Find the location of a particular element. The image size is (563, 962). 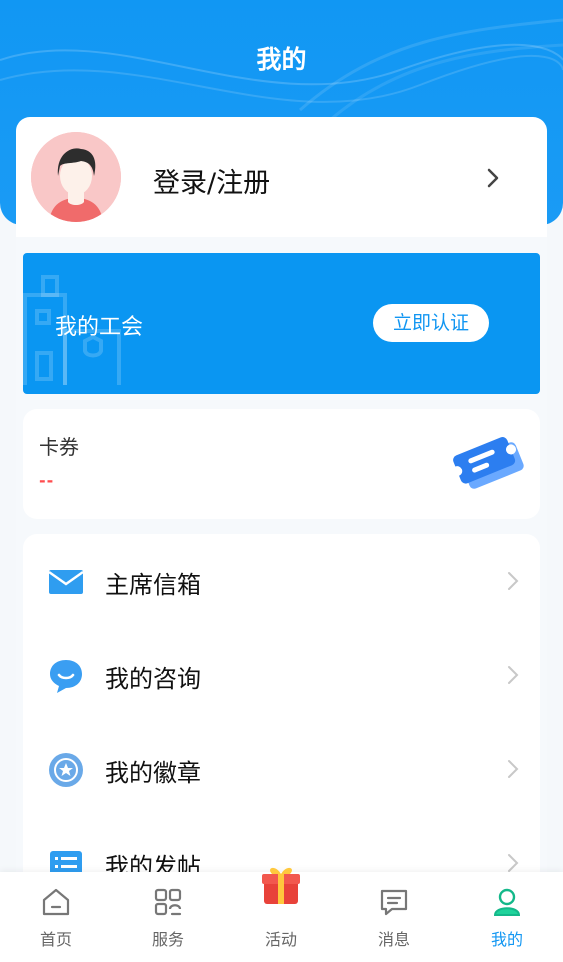

avatar is located at coordinates (76, 177).